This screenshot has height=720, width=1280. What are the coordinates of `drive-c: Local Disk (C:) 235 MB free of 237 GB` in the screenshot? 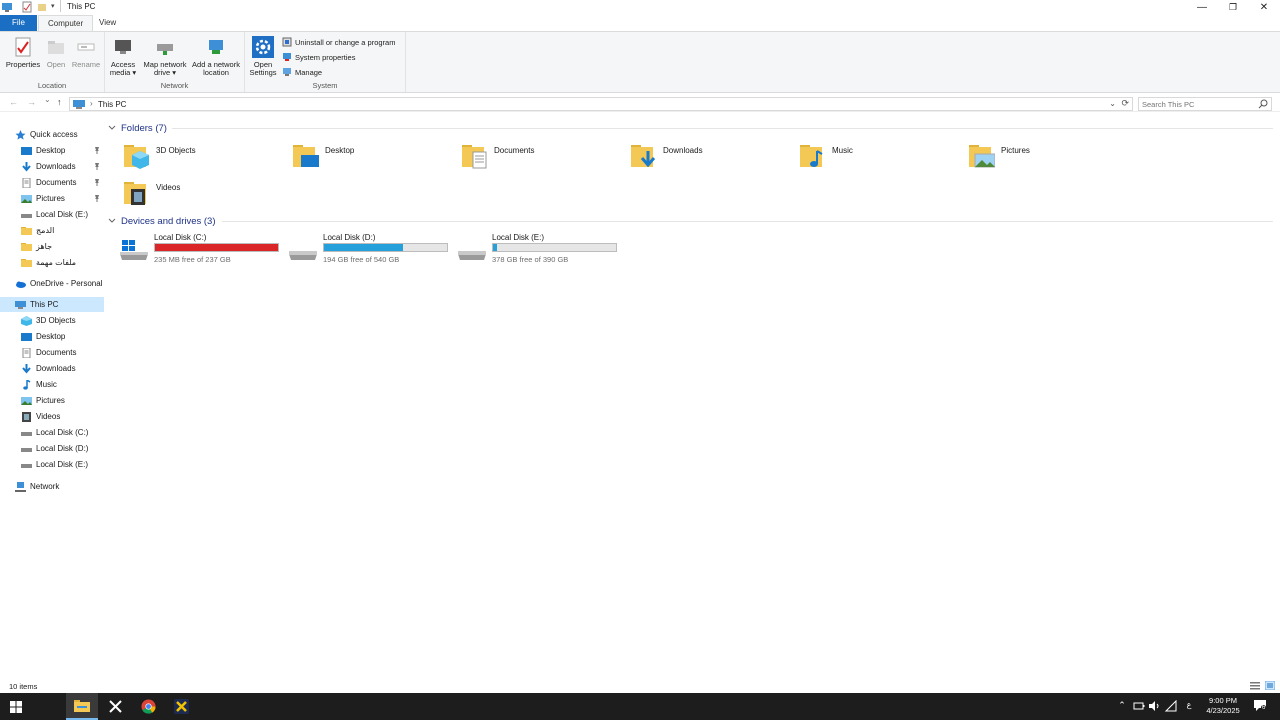 It's located at (193, 249).